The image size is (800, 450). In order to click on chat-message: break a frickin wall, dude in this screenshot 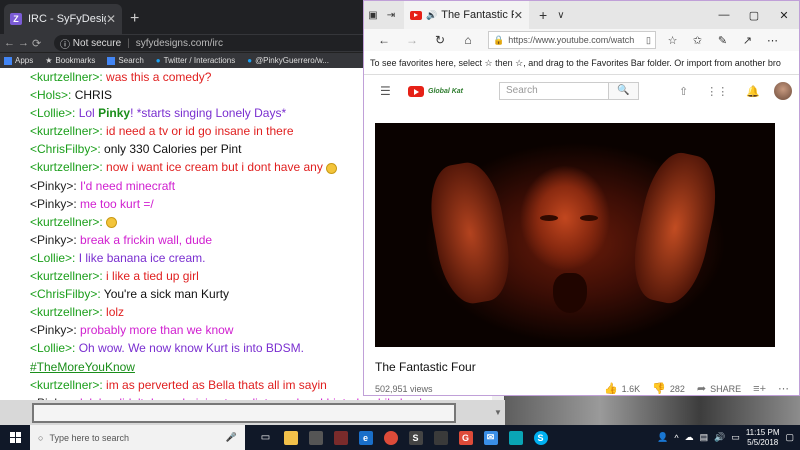, I will do `click(144, 239)`.